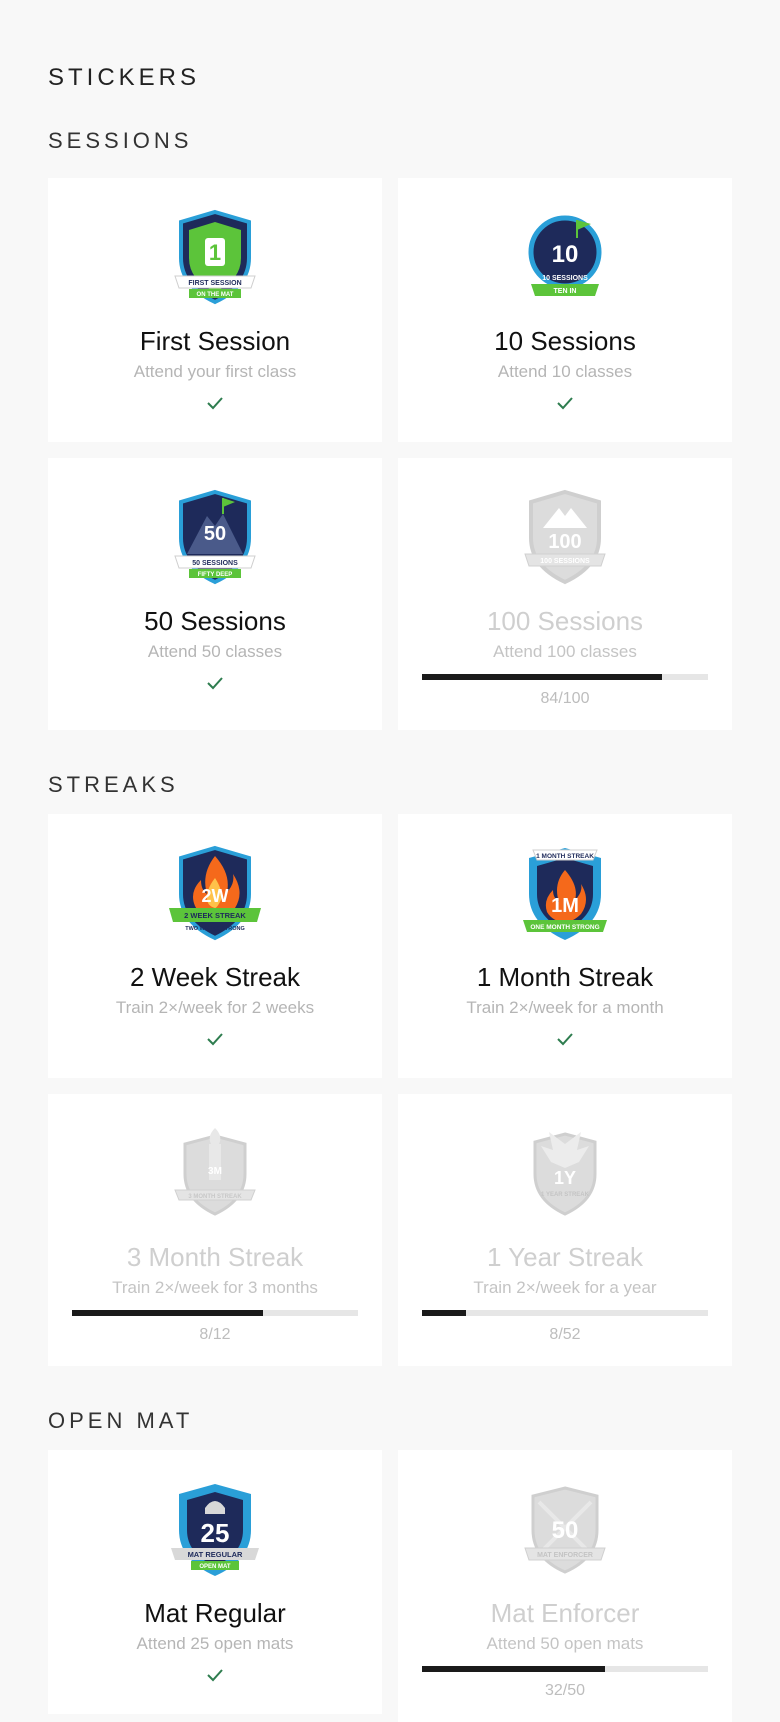 The height and width of the screenshot is (1722, 780). I want to click on section-title-sessions: SESSIONS, so click(120, 140).